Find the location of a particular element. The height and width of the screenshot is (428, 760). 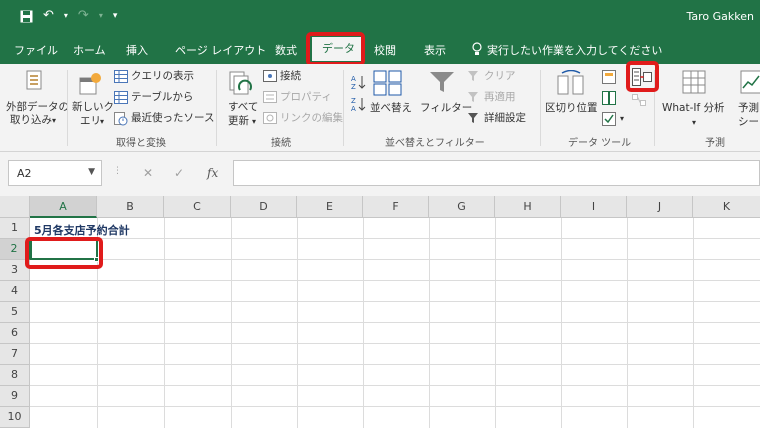

remove-duplicates-icon is located at coordinates (609, 98).